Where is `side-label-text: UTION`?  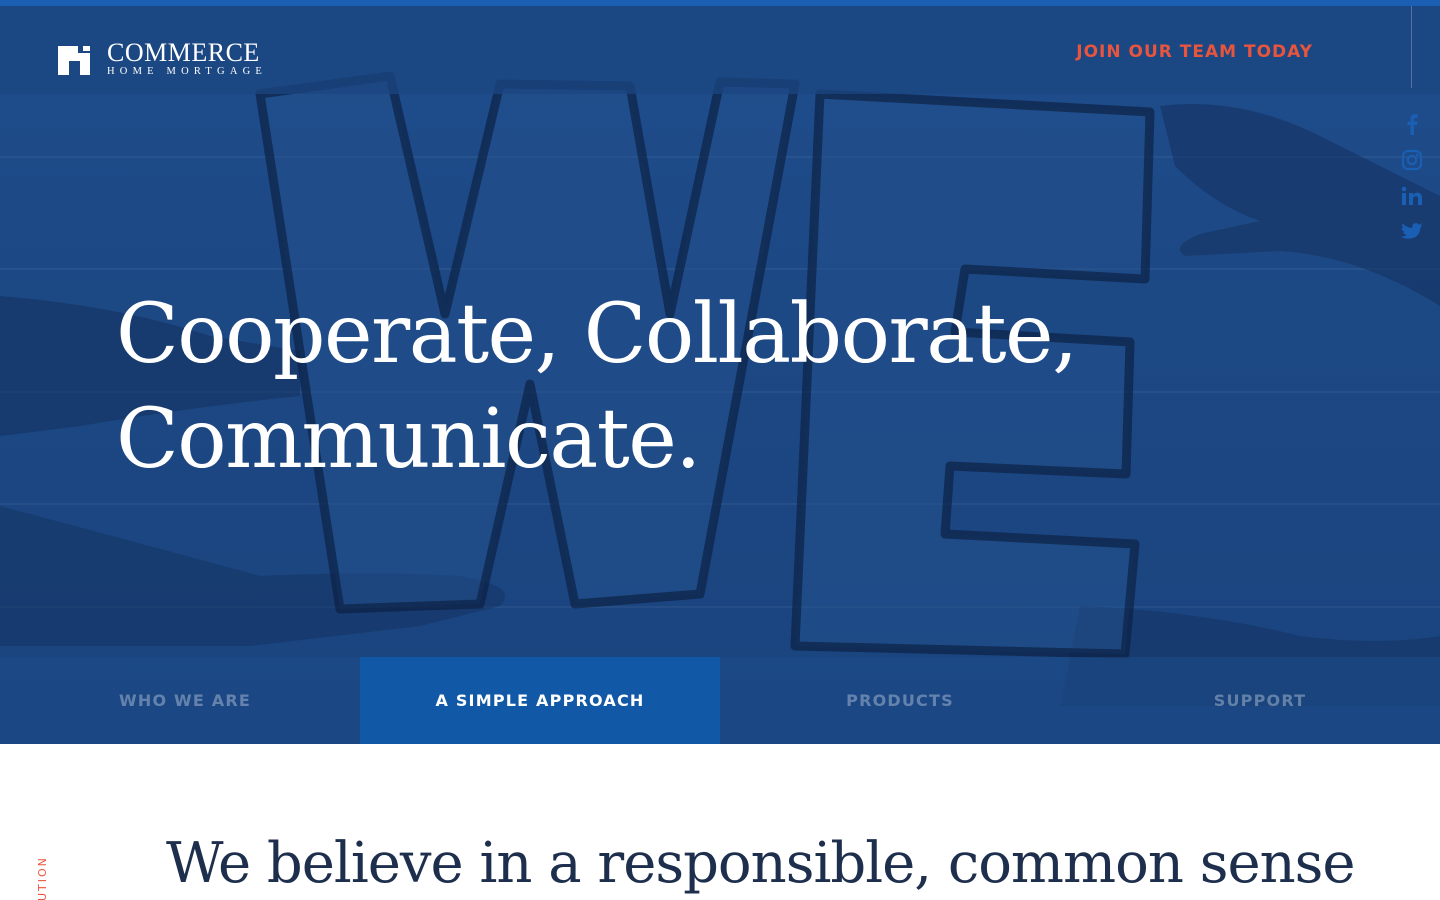 side-label-text: UTION is located at coordinates (42, 878).